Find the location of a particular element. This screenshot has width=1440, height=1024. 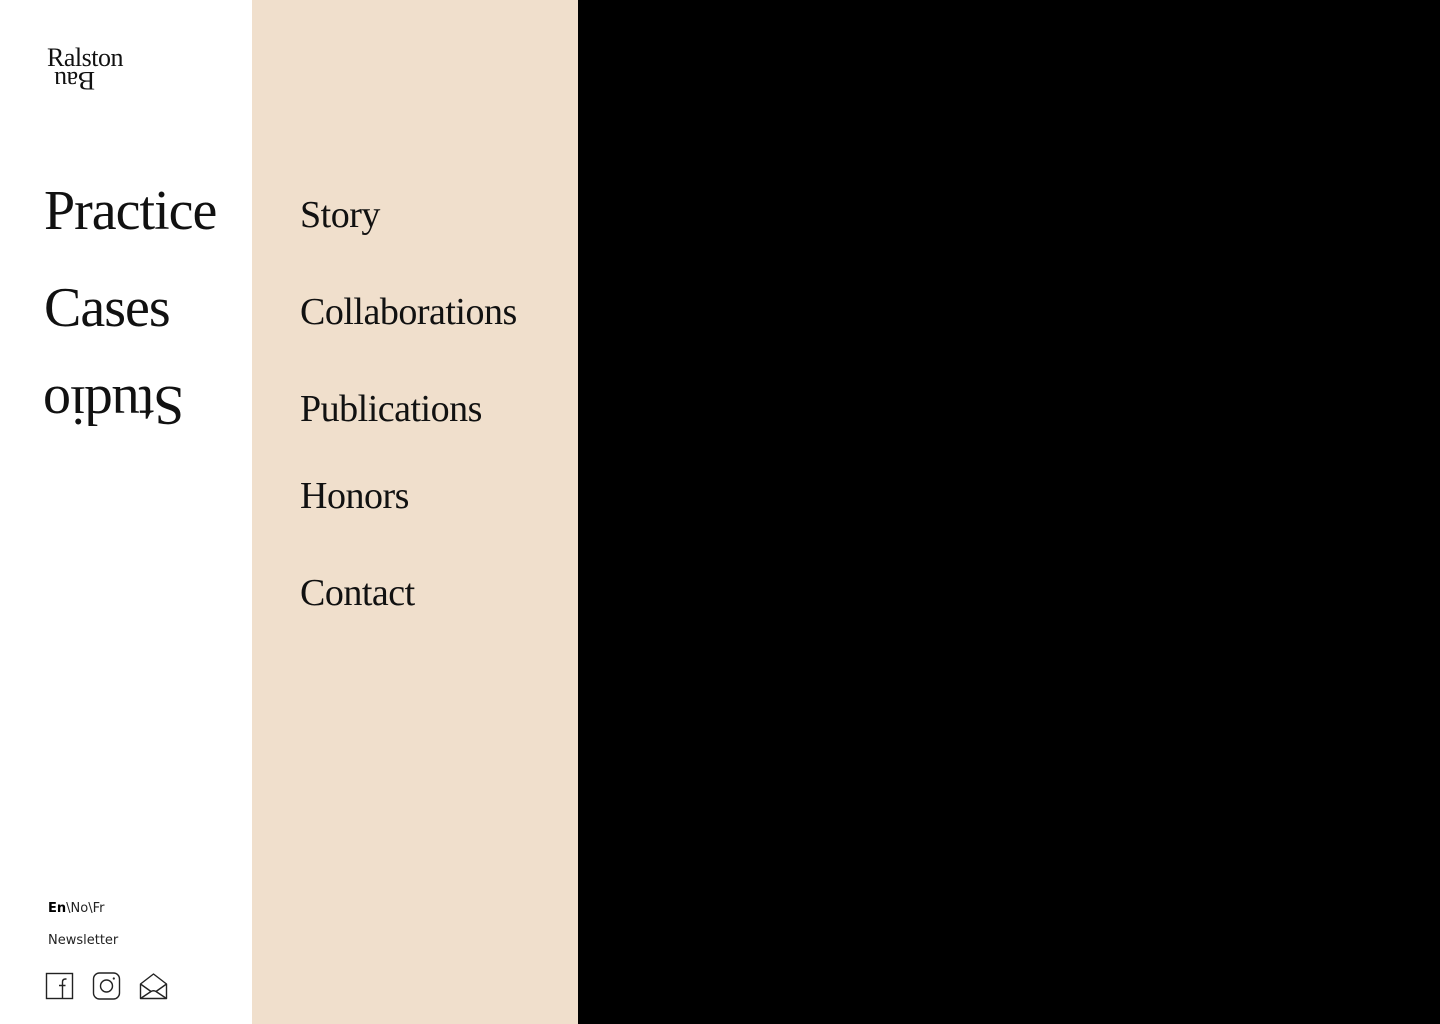

instagram-icon is located at coordinates (106, 986).